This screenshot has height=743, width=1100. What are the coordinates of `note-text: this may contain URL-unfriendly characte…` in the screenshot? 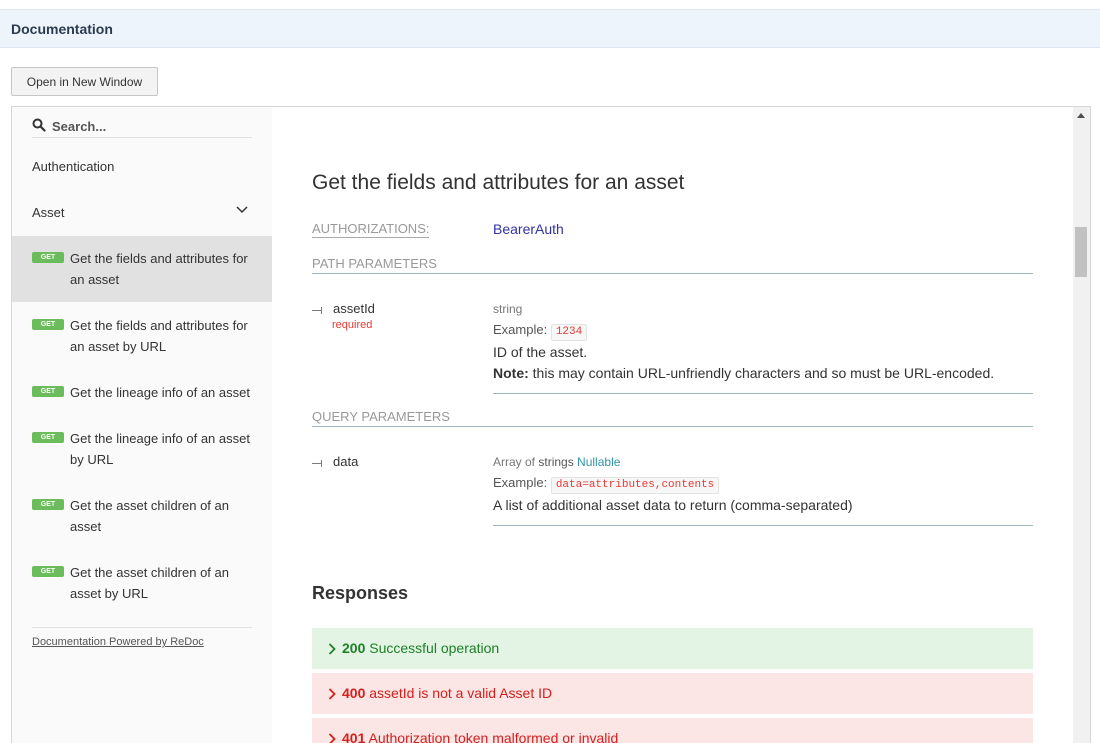 It's located at (761, 373).